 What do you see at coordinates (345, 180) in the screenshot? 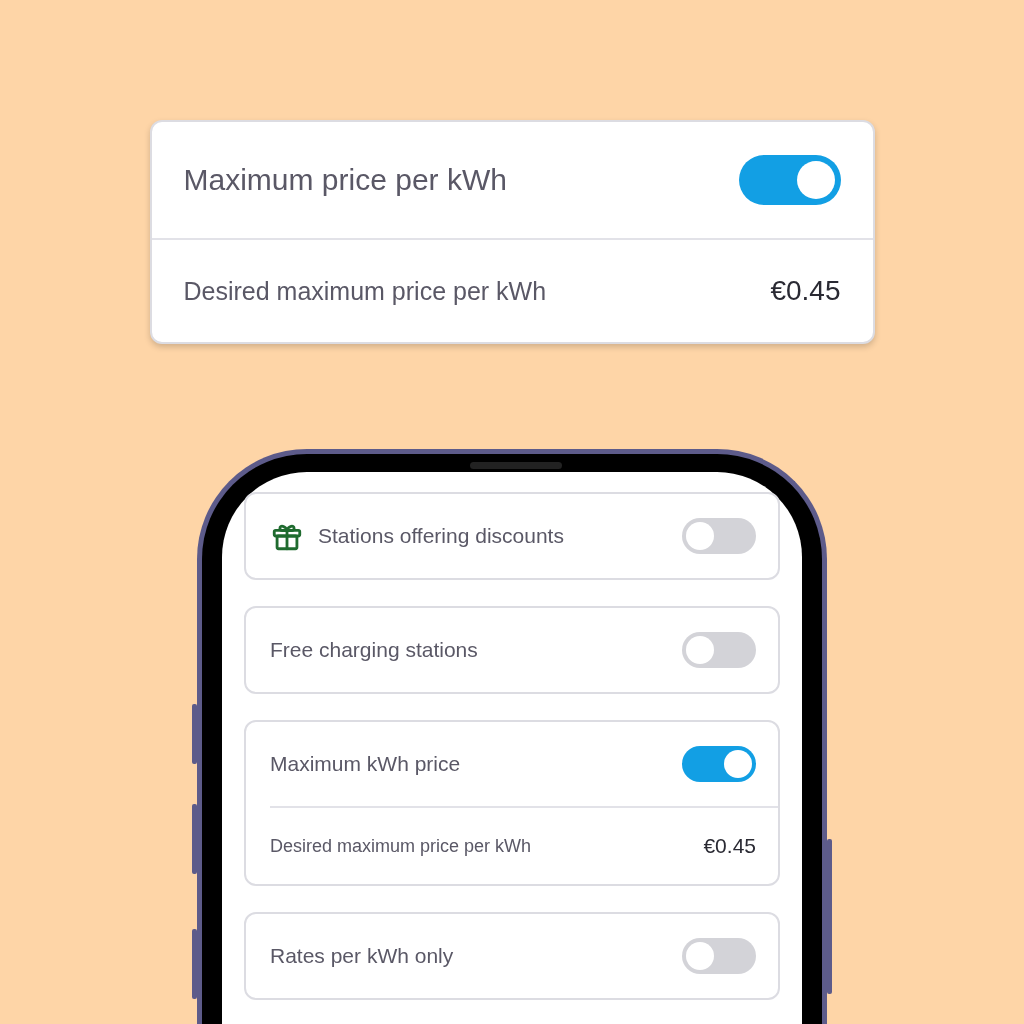
I see `setting-label: Maximum price per kWh` at bounding box center [345, 180].